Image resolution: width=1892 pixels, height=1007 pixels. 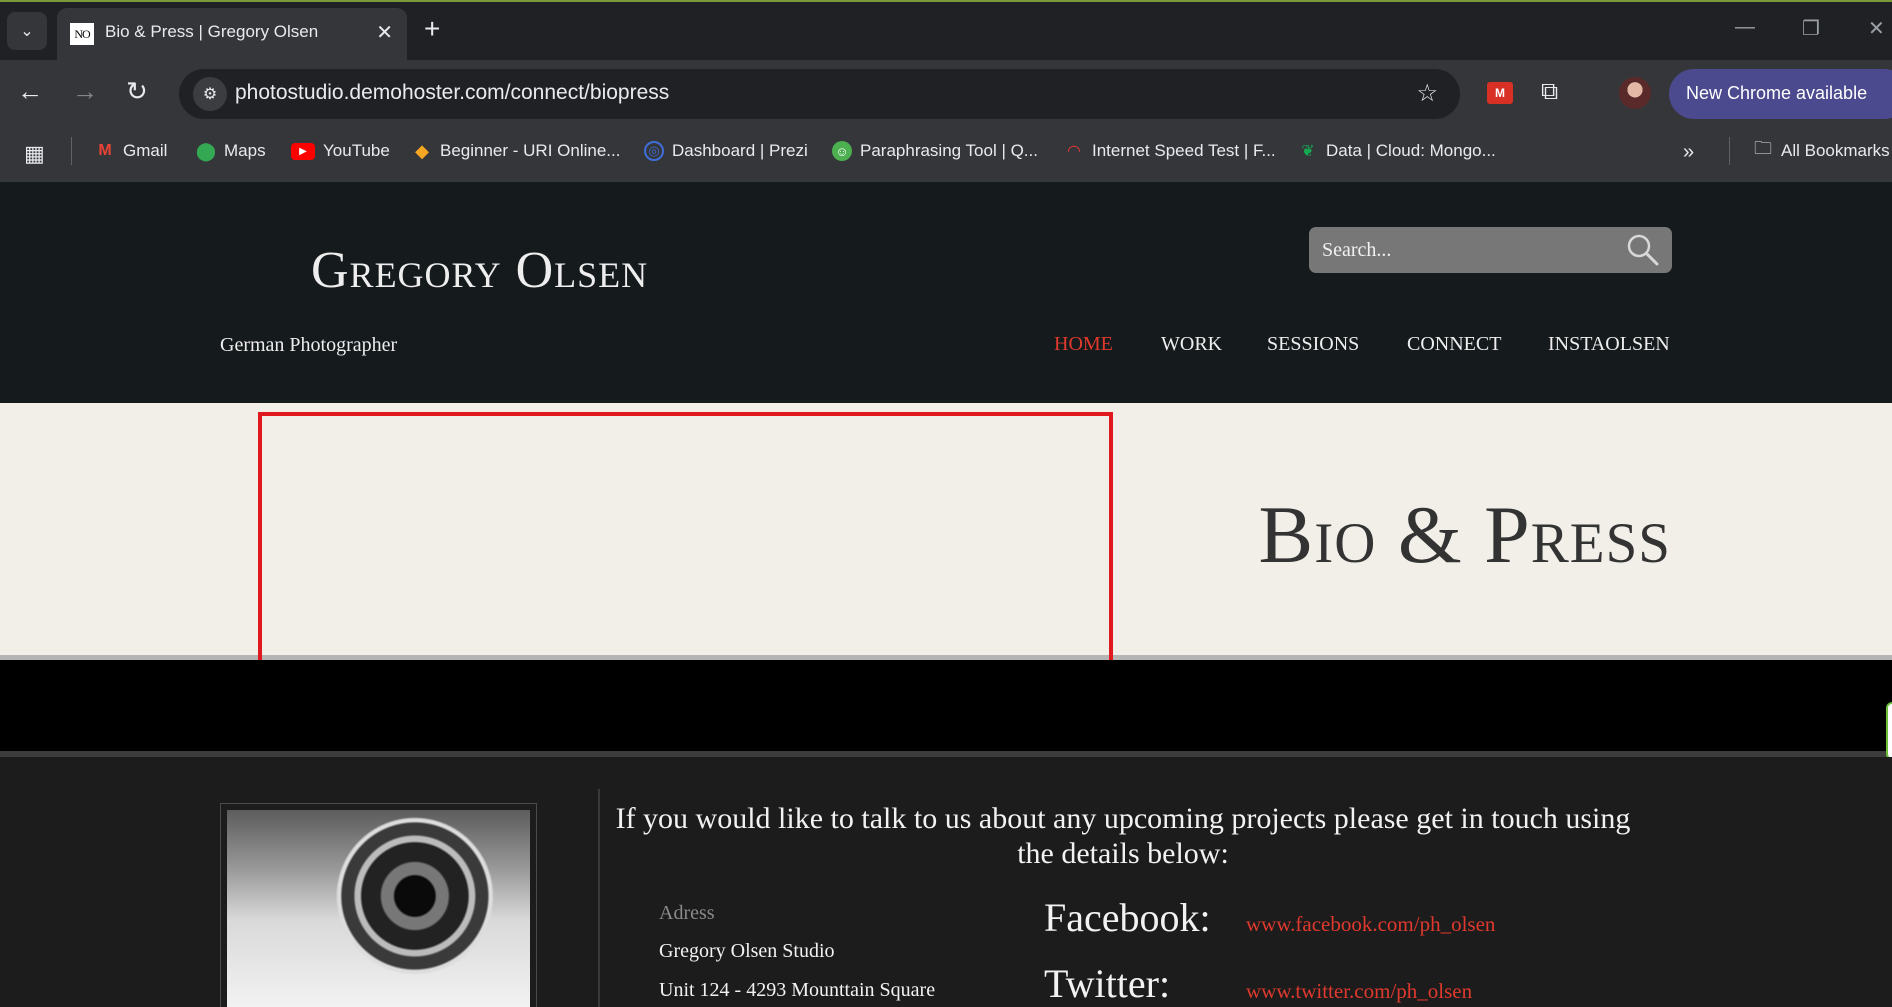 What do you see at coordinates (1688, 152) in the screenshot?
I see `more-bookmarks-icon: »` at bounding box center [1688, 152].